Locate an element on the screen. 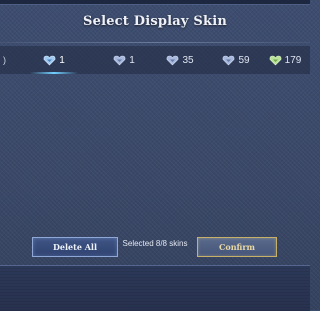 The height and width of the screenshot is (311, 320). tab-bar: 1 1 35 59 179 is located at coordinates (155, 60).